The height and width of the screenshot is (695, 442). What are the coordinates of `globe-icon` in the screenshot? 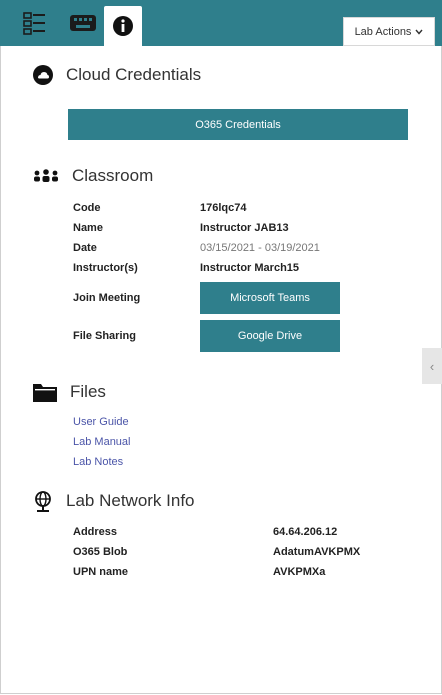 It's located at (43, 501).